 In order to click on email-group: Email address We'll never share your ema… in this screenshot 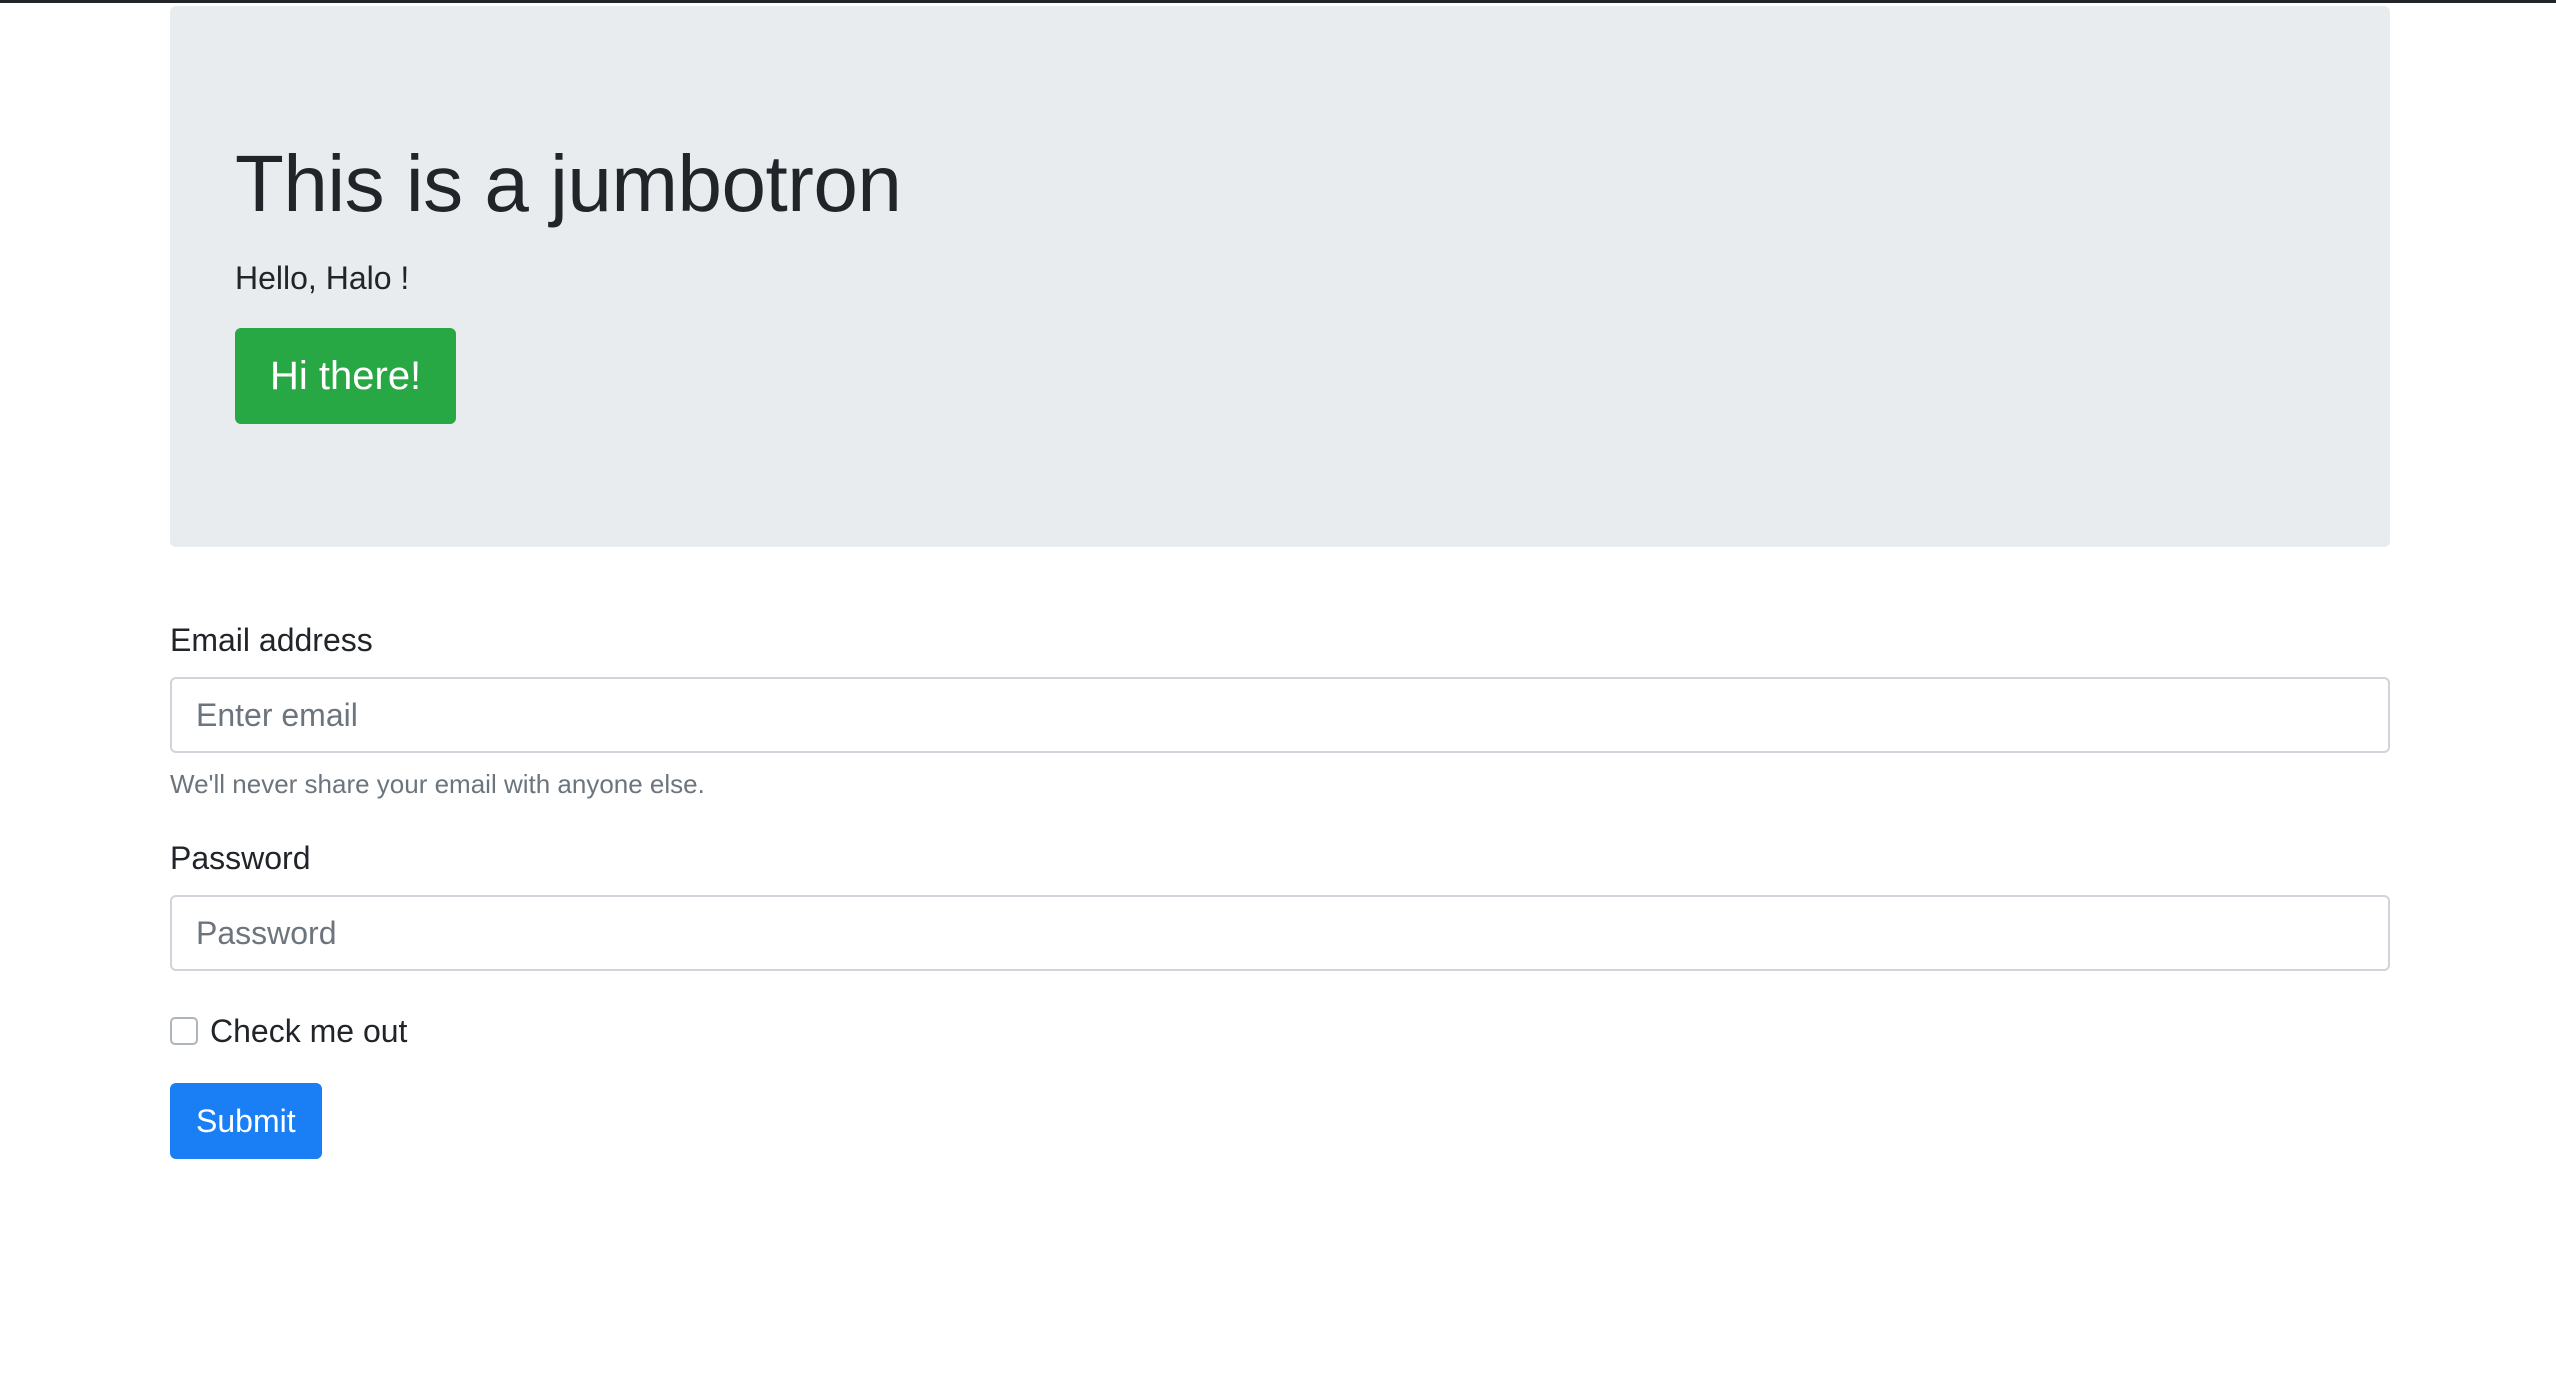, I will do `click(1280, 710)`.